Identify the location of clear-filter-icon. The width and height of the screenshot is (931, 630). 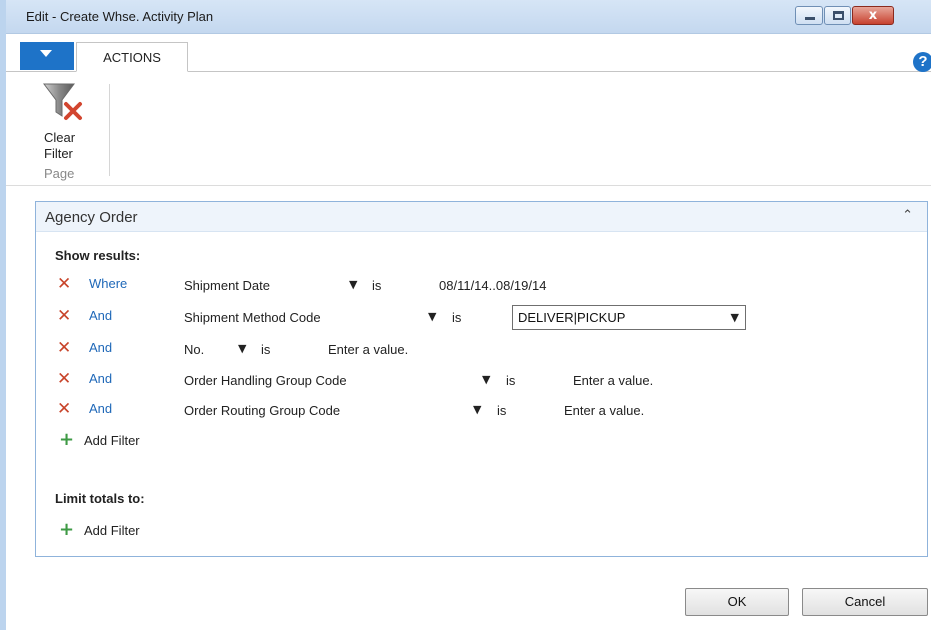
(62, 101).